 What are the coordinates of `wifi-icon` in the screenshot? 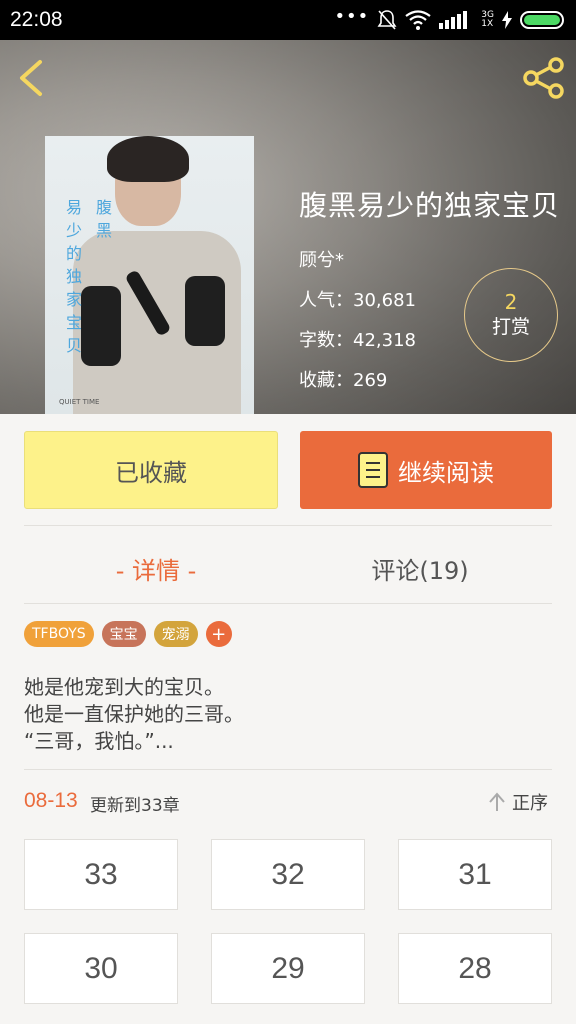 It's located at (418, 20).